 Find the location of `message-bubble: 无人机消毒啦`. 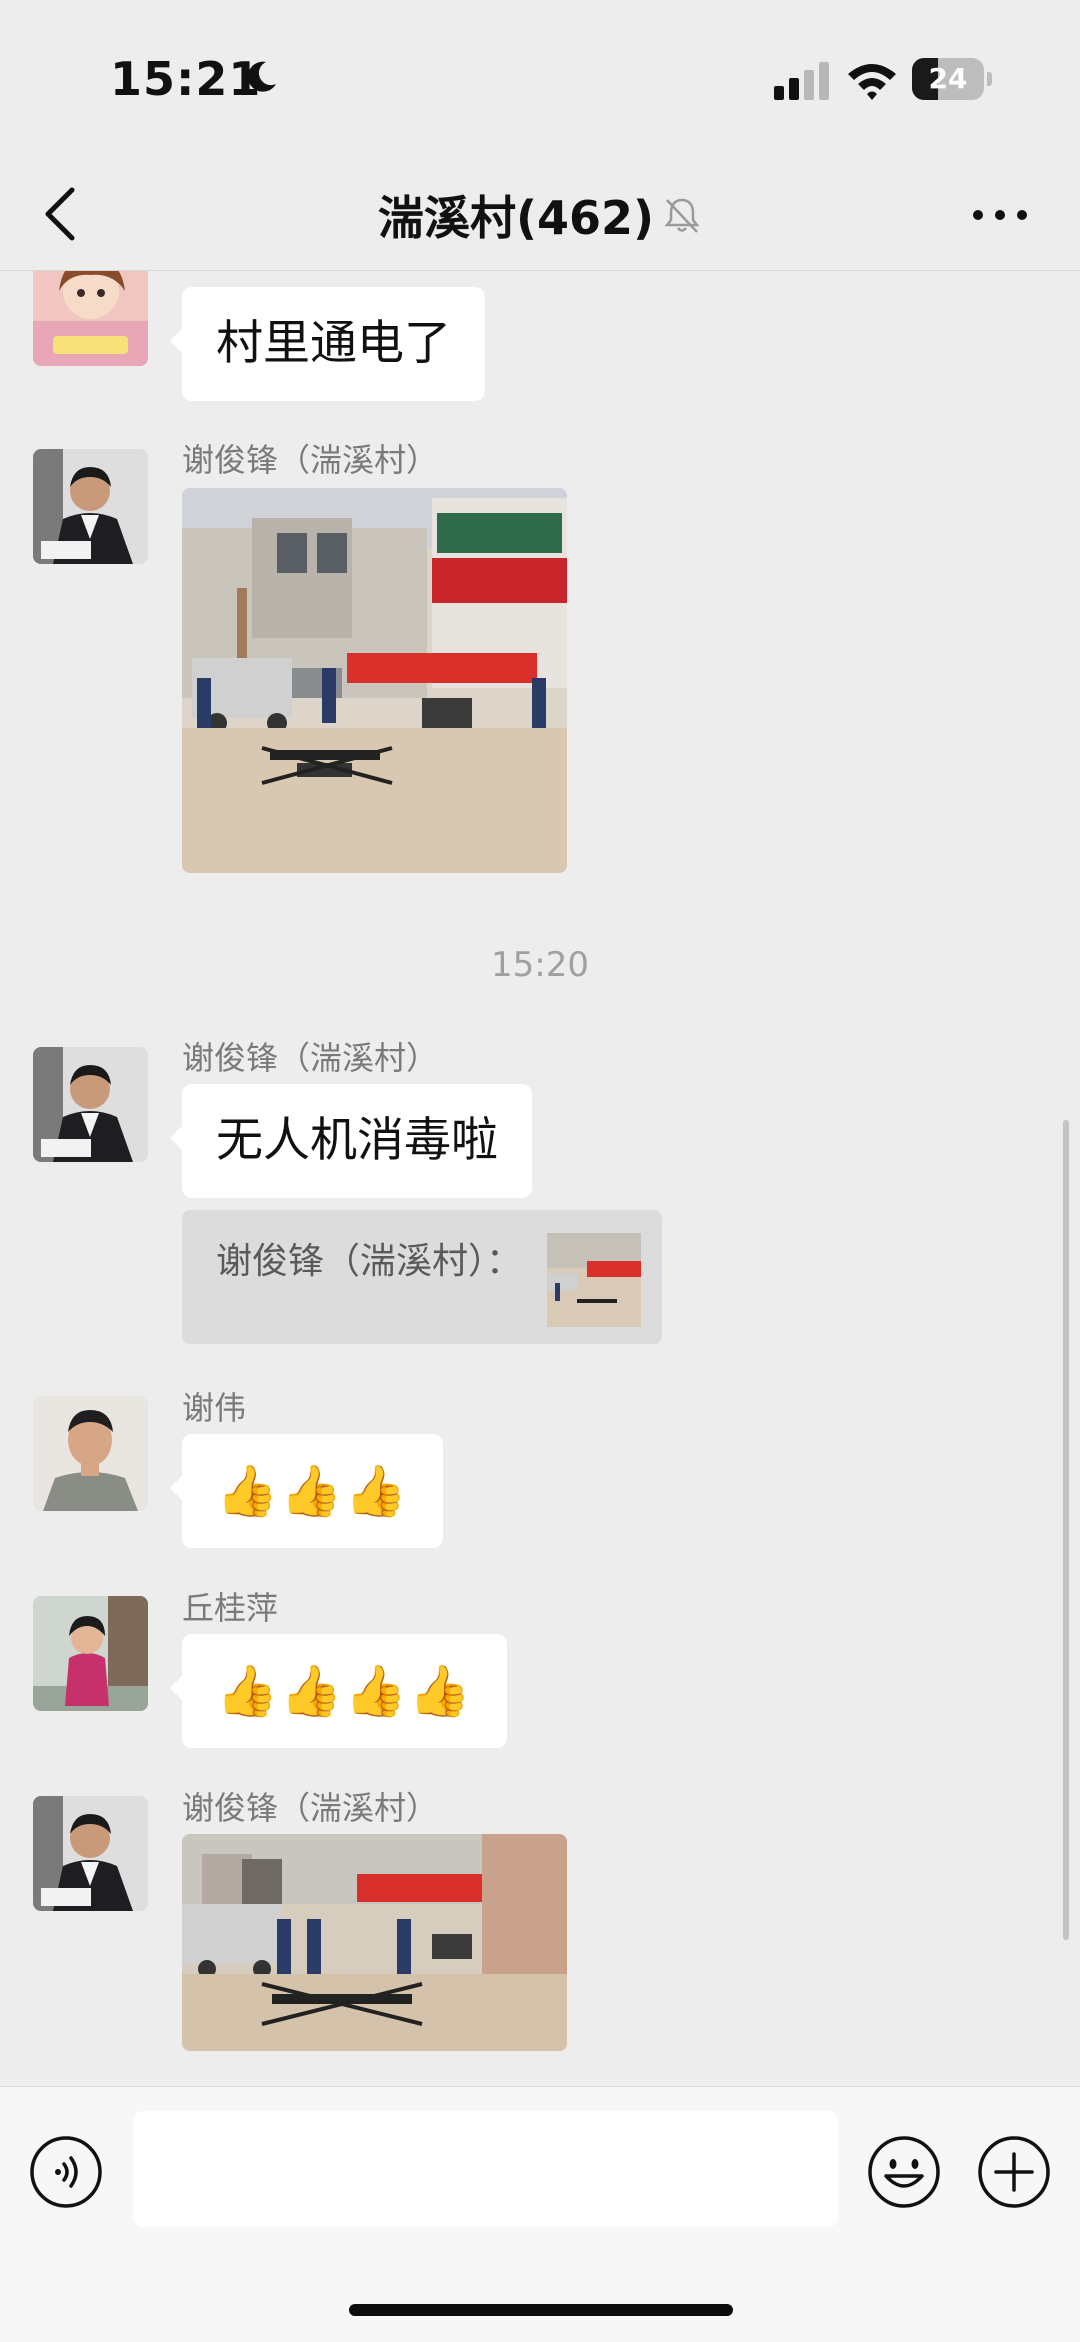

message-bubble: 无人机消毒啦 is located at coordinates (351, 1141).